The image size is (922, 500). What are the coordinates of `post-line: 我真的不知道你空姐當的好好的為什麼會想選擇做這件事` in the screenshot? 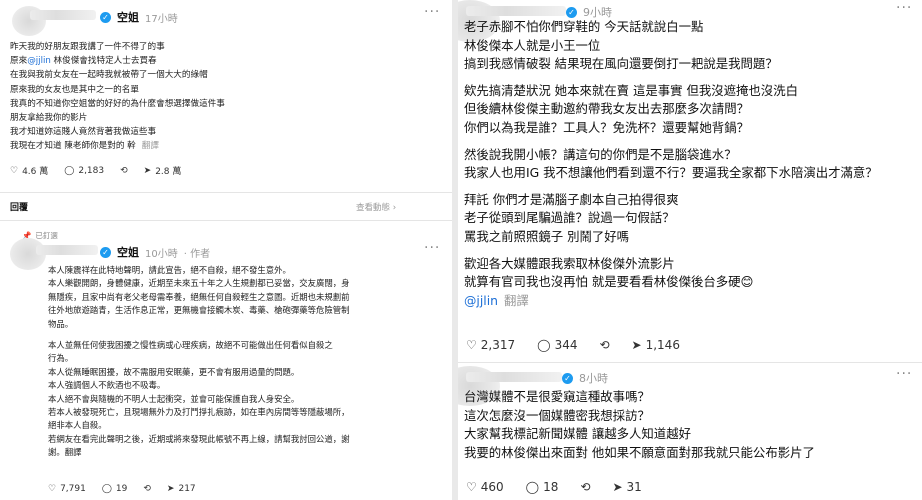 It's located at (117, 103).